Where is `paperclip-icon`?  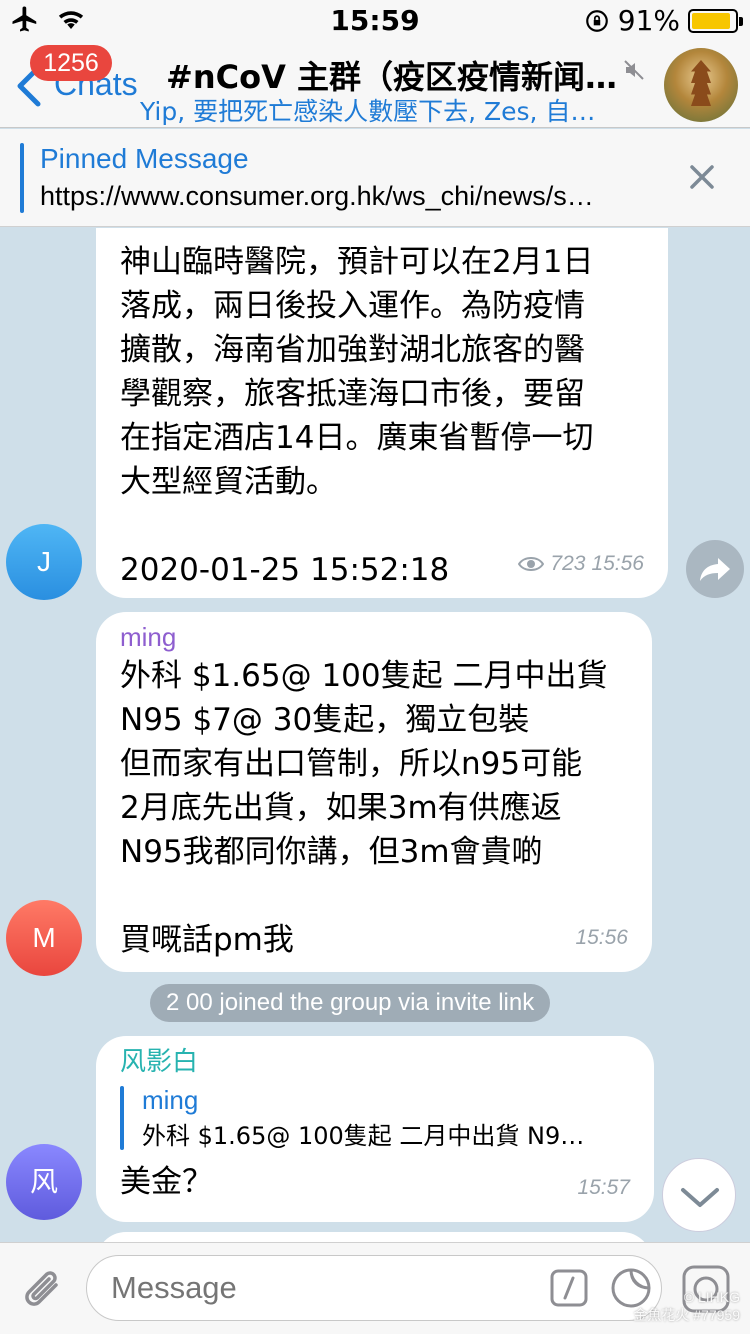 paperclip-icon is located at coordinates (43, 1290).